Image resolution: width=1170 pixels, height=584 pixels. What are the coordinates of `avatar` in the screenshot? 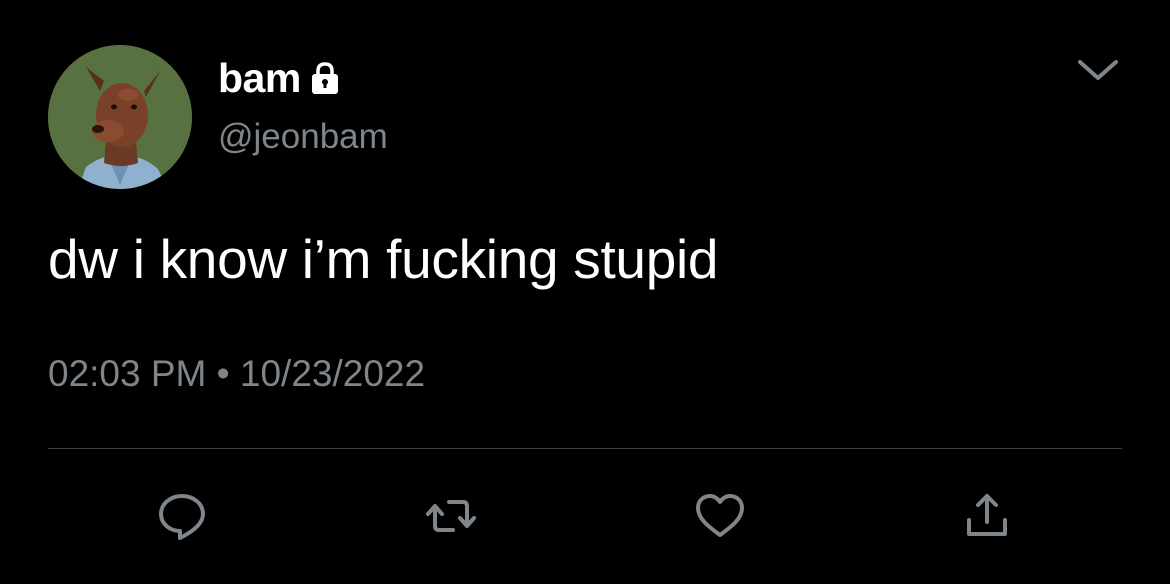 It's located at (120, 117).